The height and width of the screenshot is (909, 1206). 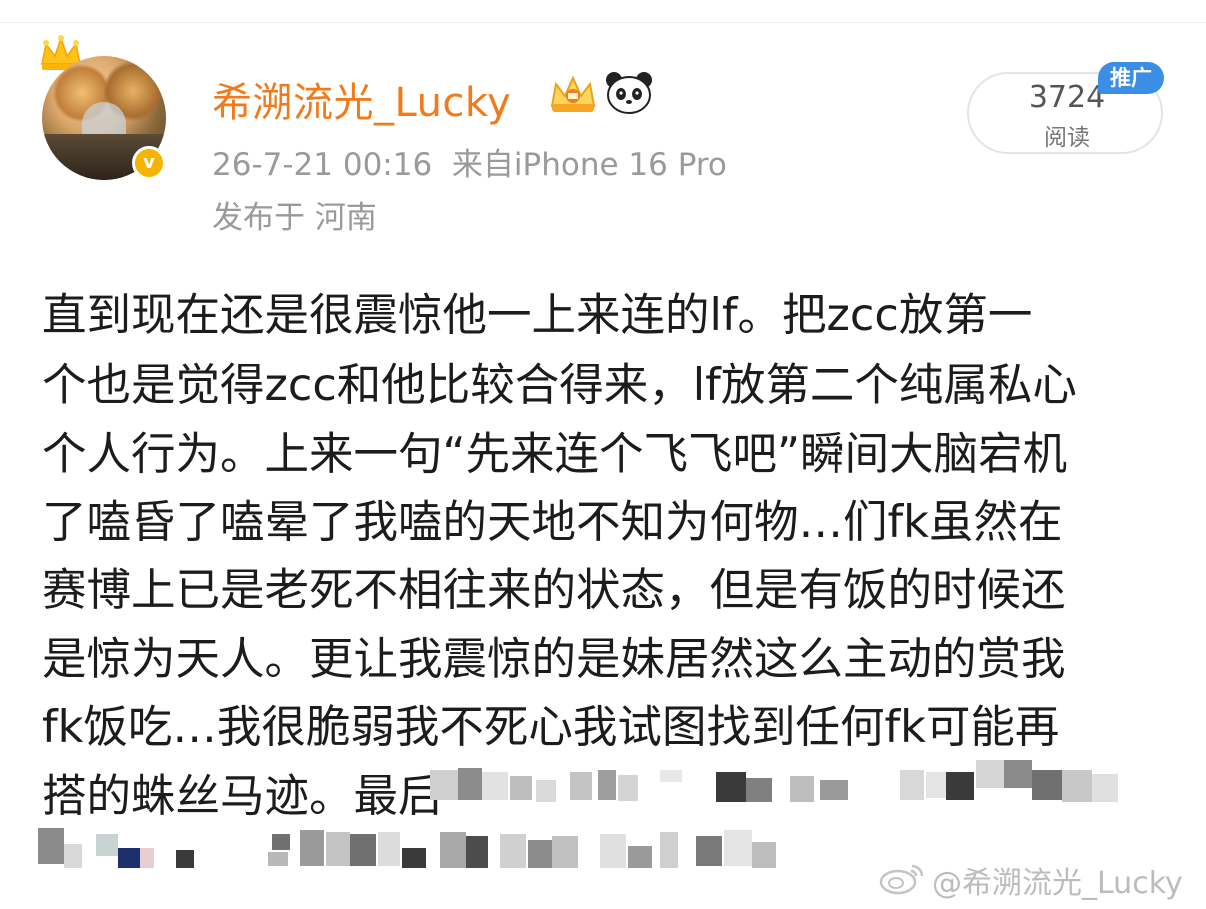 What do you see at coordinates (242, 796) in the screenshot?
I see `post-text-line: 搭的蛛丝马迹。最后` at bounding box center [242, 796].